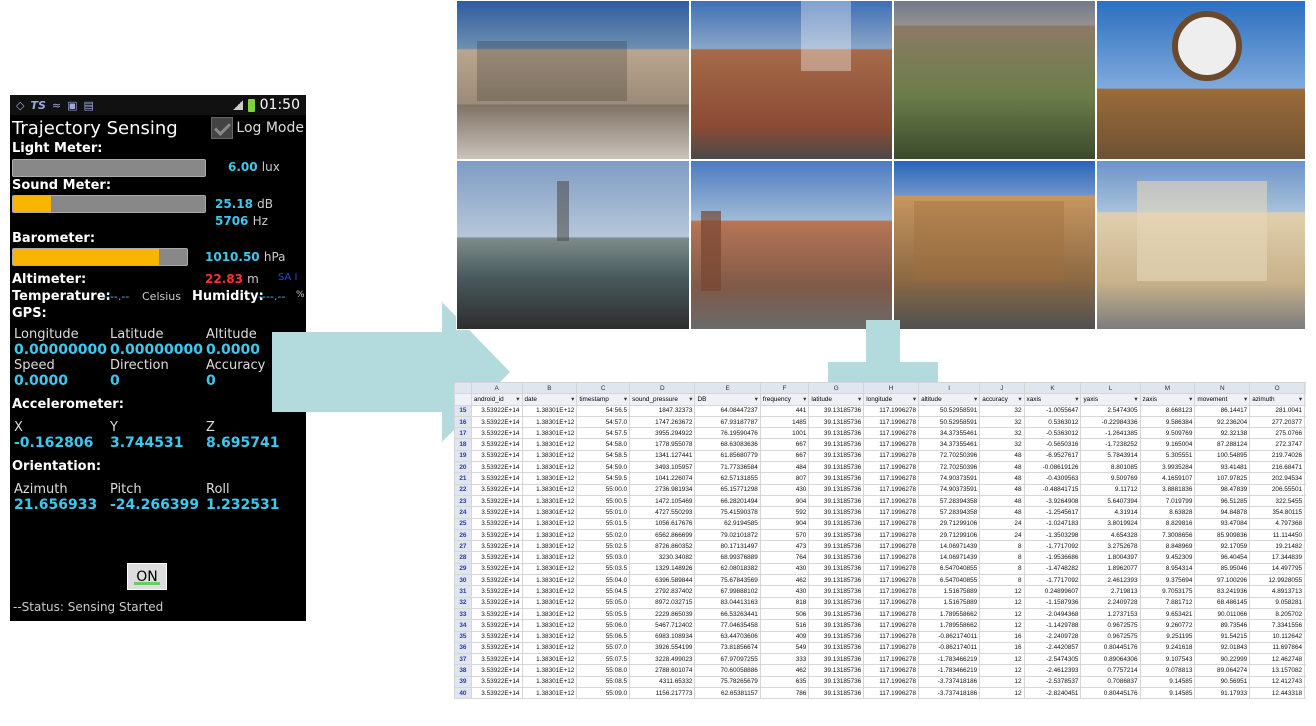 Image resolution: width=1316 pixels, height=726 pixels. Describe the element at coordinates (727, 512) in the screenshot. I see `table-cell: 75.41590378` at that location.